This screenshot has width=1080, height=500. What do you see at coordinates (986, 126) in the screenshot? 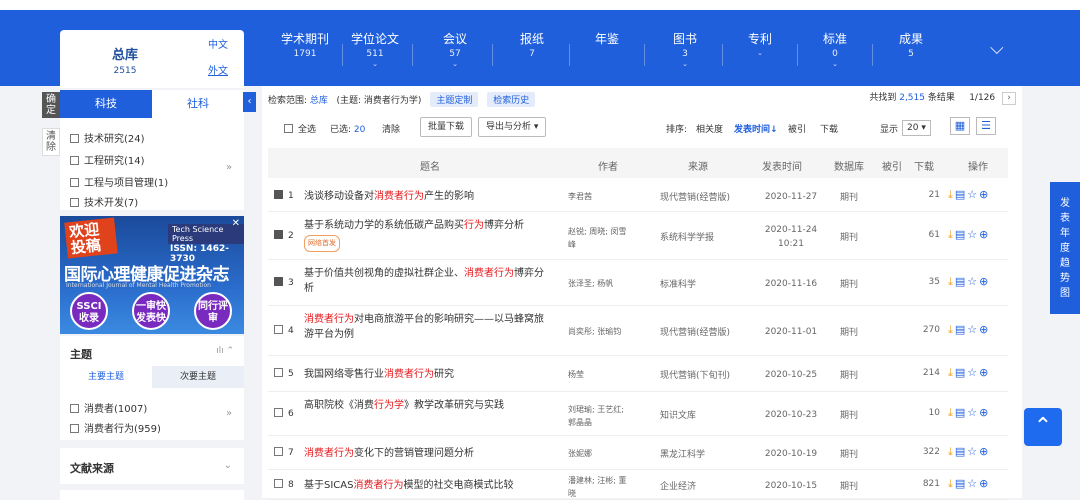
I see `list-view-icon: ☰` at bounding box center [986, 126].